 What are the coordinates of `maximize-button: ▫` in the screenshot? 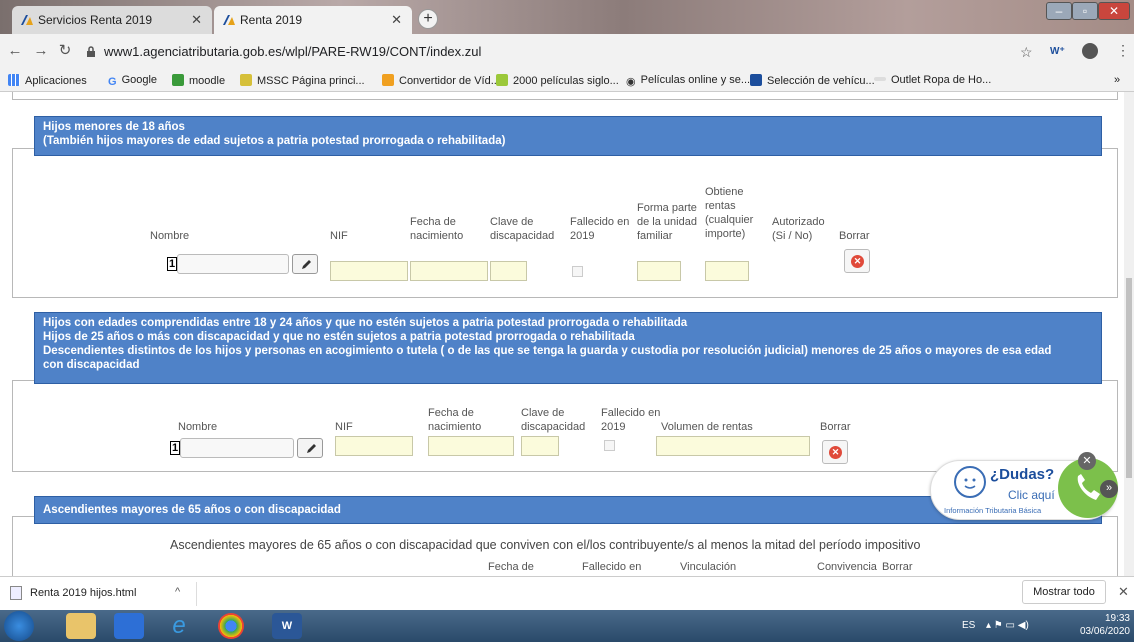 It's located at (1085, 11).